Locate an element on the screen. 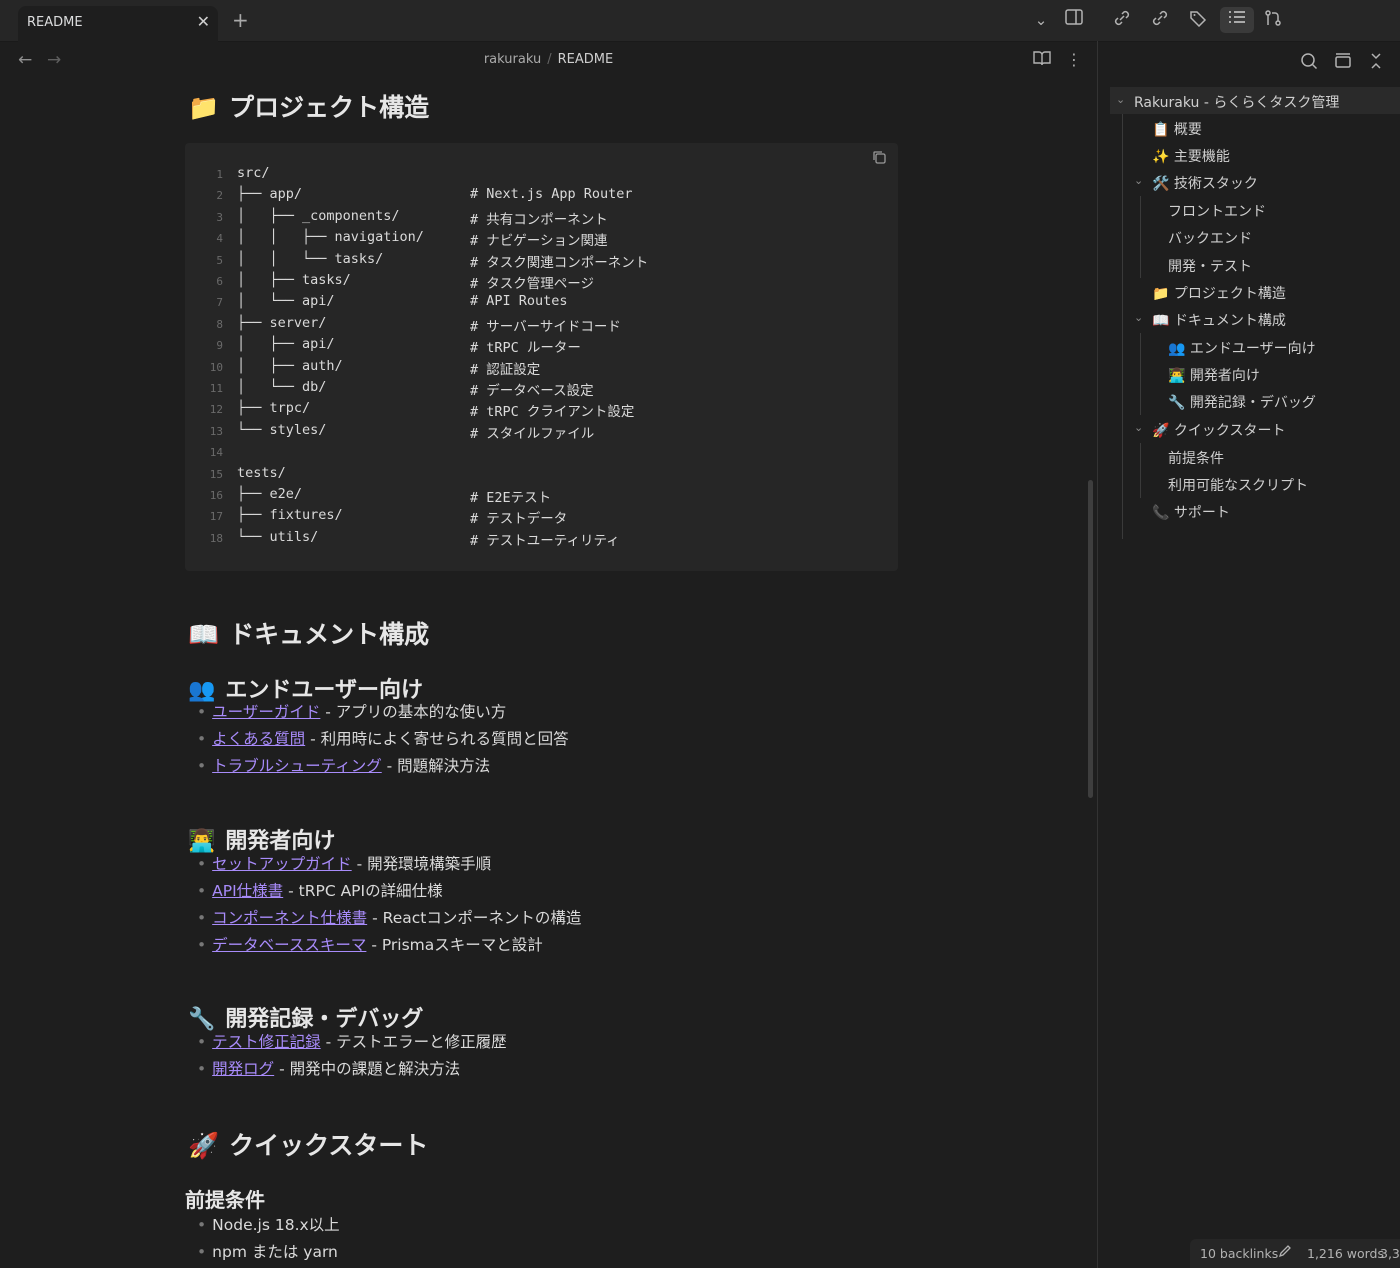 The image size is (1400, 1268). doc-link: よくある質問 is located at coordinates (258, 739).